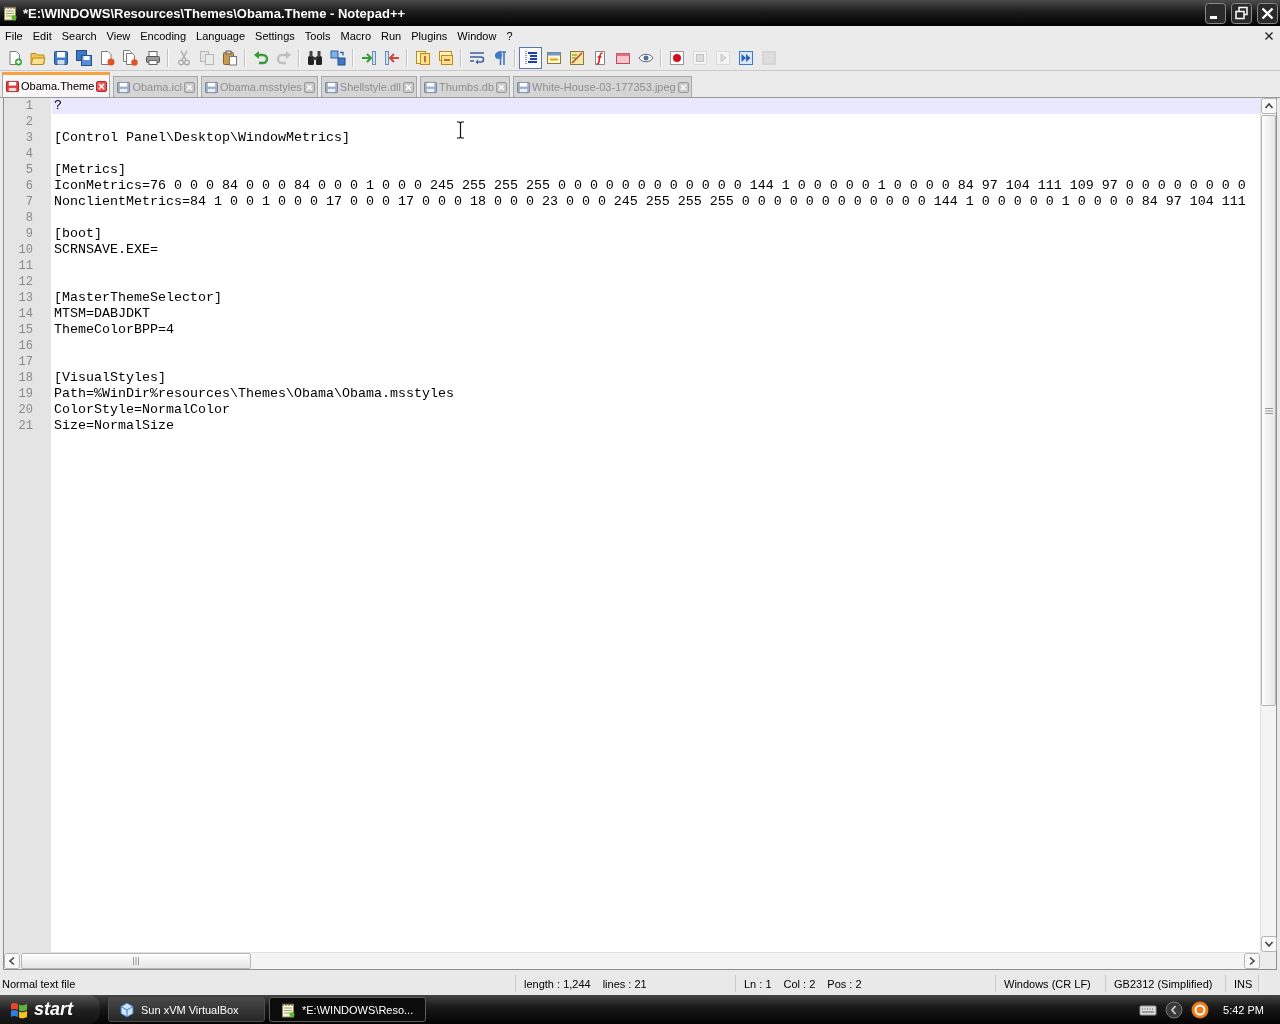 This screenshot has width=1280, height=1024. Describe the element at coordinates (78, 234) in the screenshot. I see `code-line: [boot]` at that location.